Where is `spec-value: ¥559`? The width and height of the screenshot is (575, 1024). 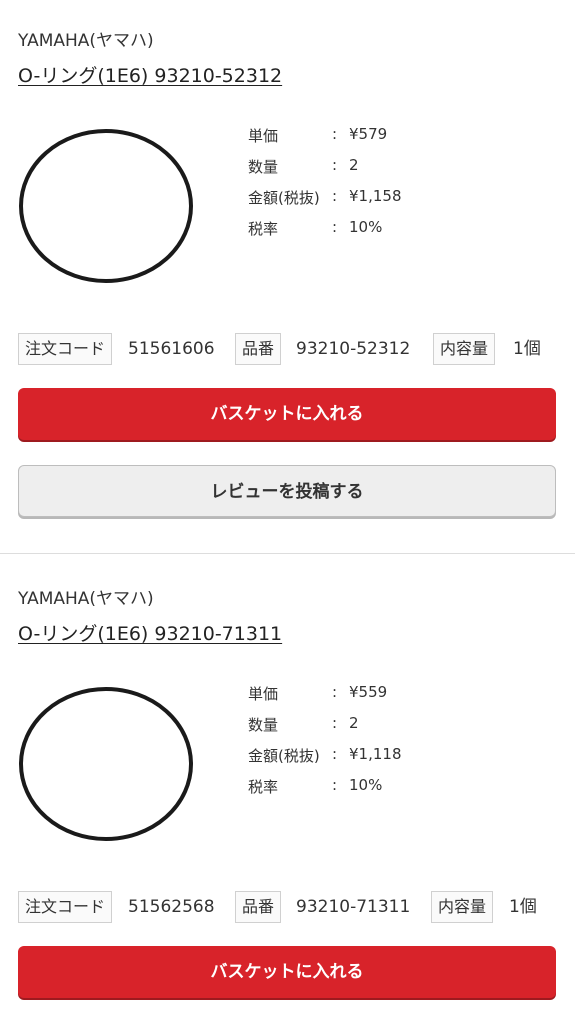
spec-value: ¥559 is located at coordinates (368, 692).